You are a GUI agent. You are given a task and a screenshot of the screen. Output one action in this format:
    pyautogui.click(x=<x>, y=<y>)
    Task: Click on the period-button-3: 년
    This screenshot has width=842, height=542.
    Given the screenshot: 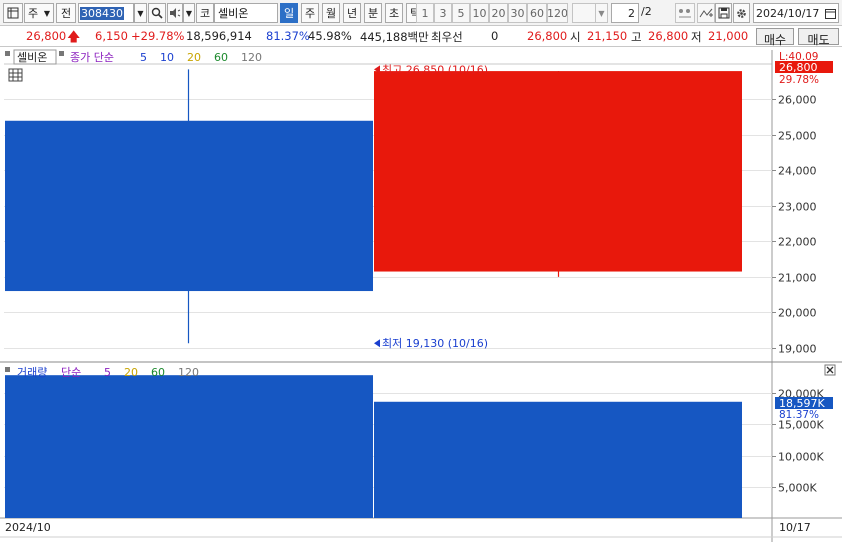 What is the action you would take?
    pyautogui.click(x=352, y=13)
    